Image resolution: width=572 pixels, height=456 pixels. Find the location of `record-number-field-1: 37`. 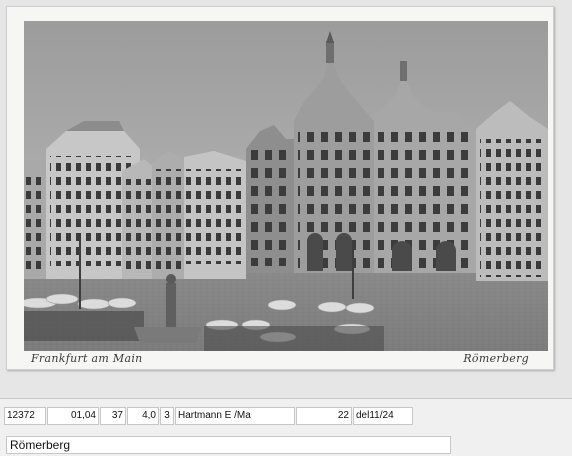

record-number-field-1: 37 is located at coordinates (113, 416).